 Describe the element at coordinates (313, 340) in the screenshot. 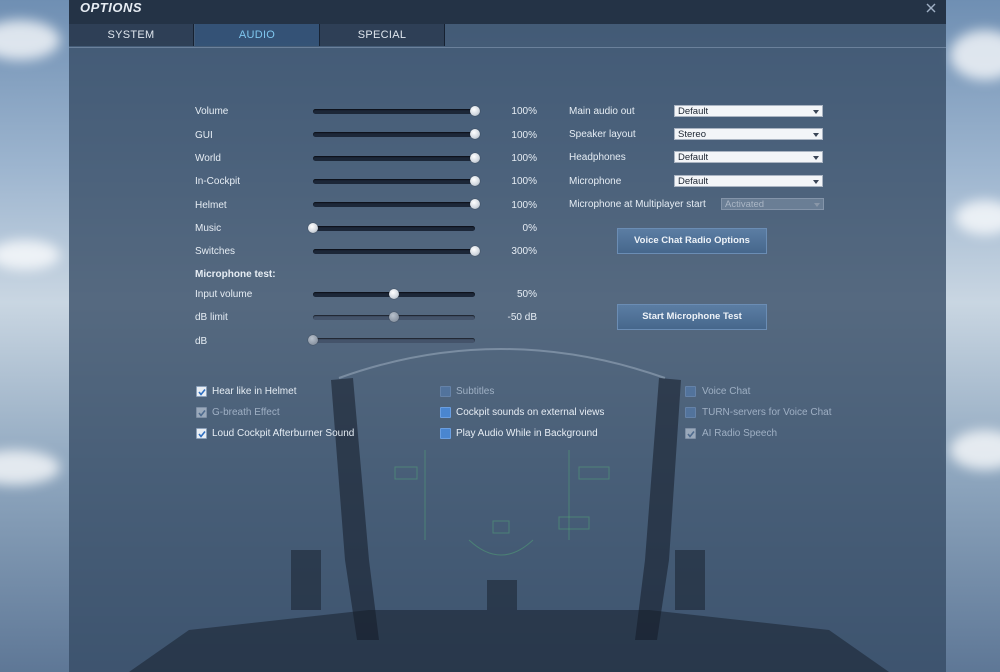

I see `meter-indicator` at that location.